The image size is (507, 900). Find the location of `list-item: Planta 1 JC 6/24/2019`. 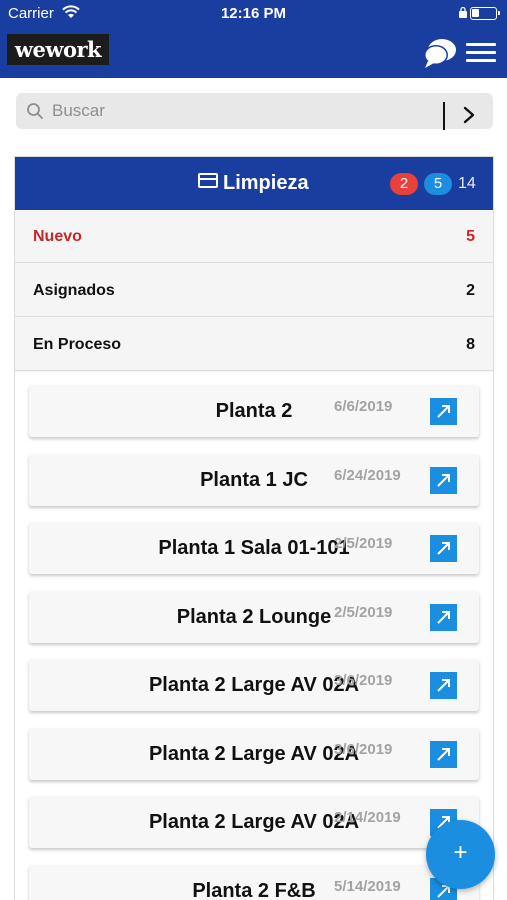

list-item: Planta 1 JC 6/24/2019 is located at coordinates (254, 480).